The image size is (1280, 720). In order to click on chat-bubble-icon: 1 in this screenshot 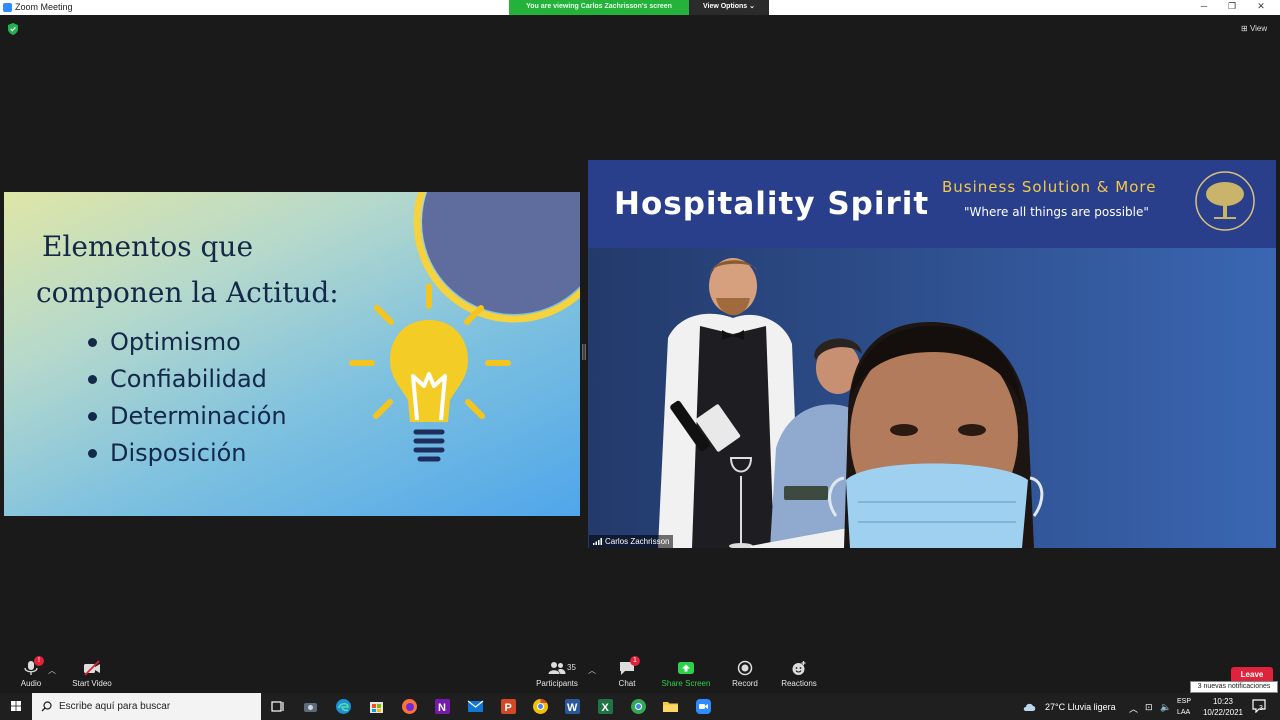, I will do `click(629, 666)`.